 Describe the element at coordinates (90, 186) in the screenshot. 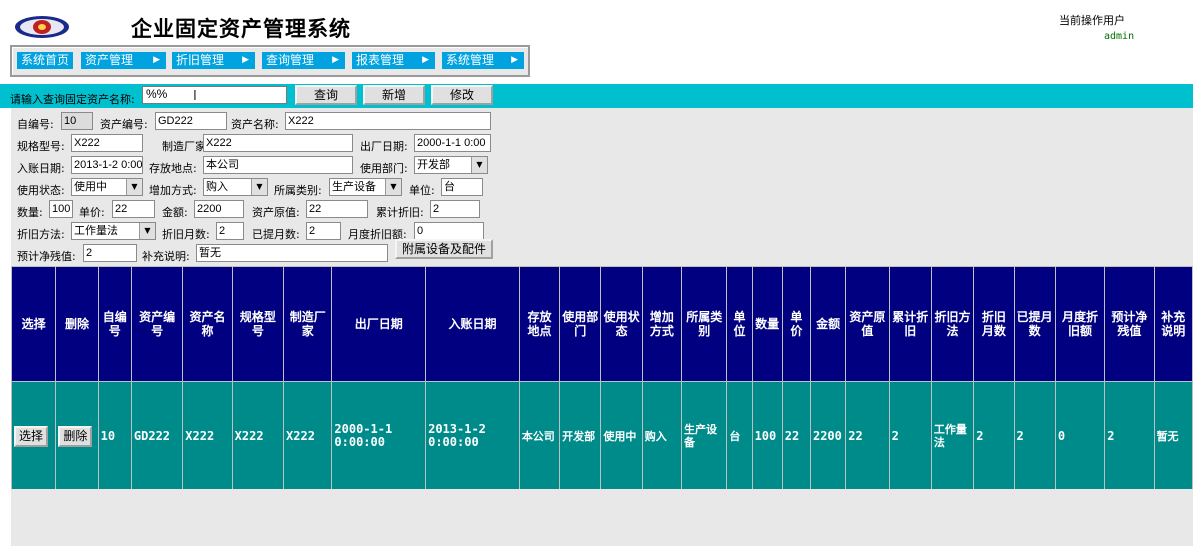

I see `status-value: 使用中` at that location.